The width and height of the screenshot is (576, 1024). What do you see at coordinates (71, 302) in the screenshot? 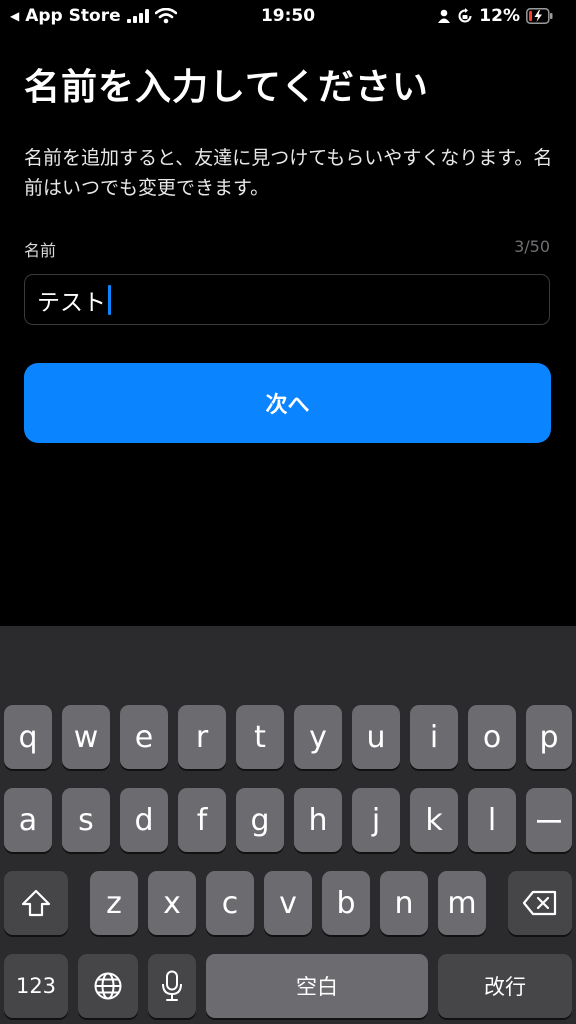
I see `name-input-value: テスト` at bounding box center [71, 302].